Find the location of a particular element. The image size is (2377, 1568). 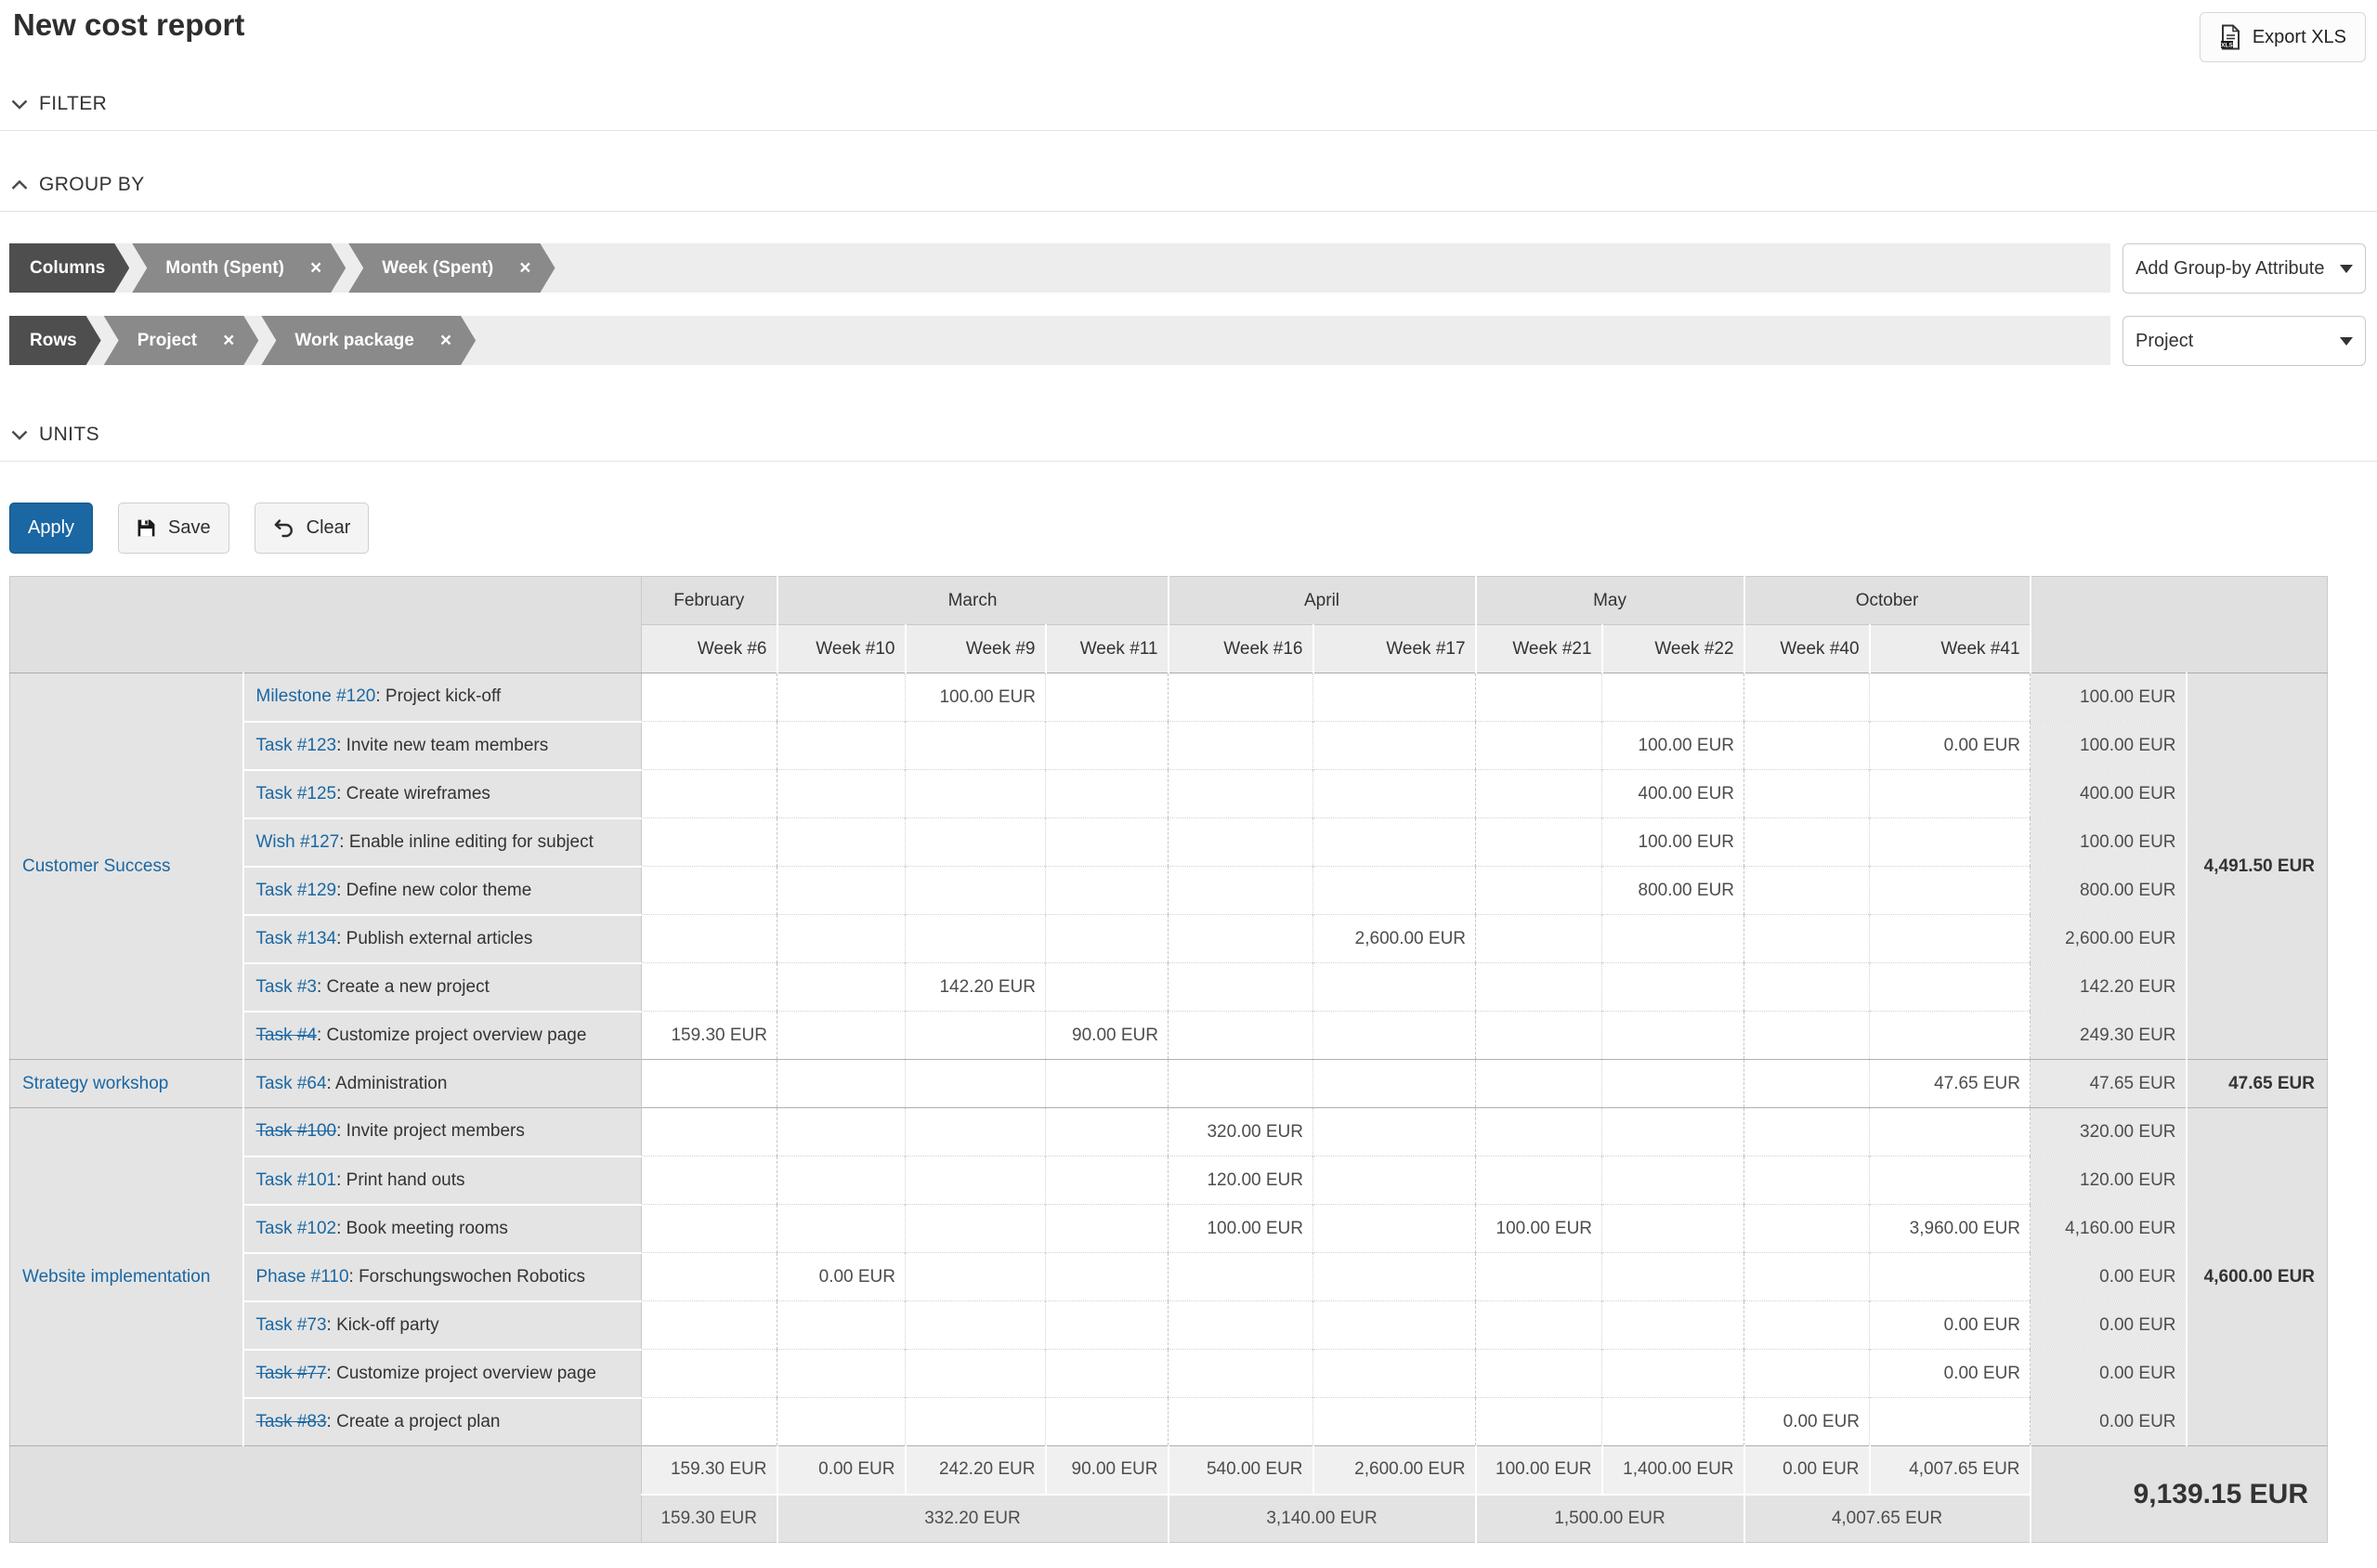

work-package-link: Task #73 is located at coordinates (292, 1325).